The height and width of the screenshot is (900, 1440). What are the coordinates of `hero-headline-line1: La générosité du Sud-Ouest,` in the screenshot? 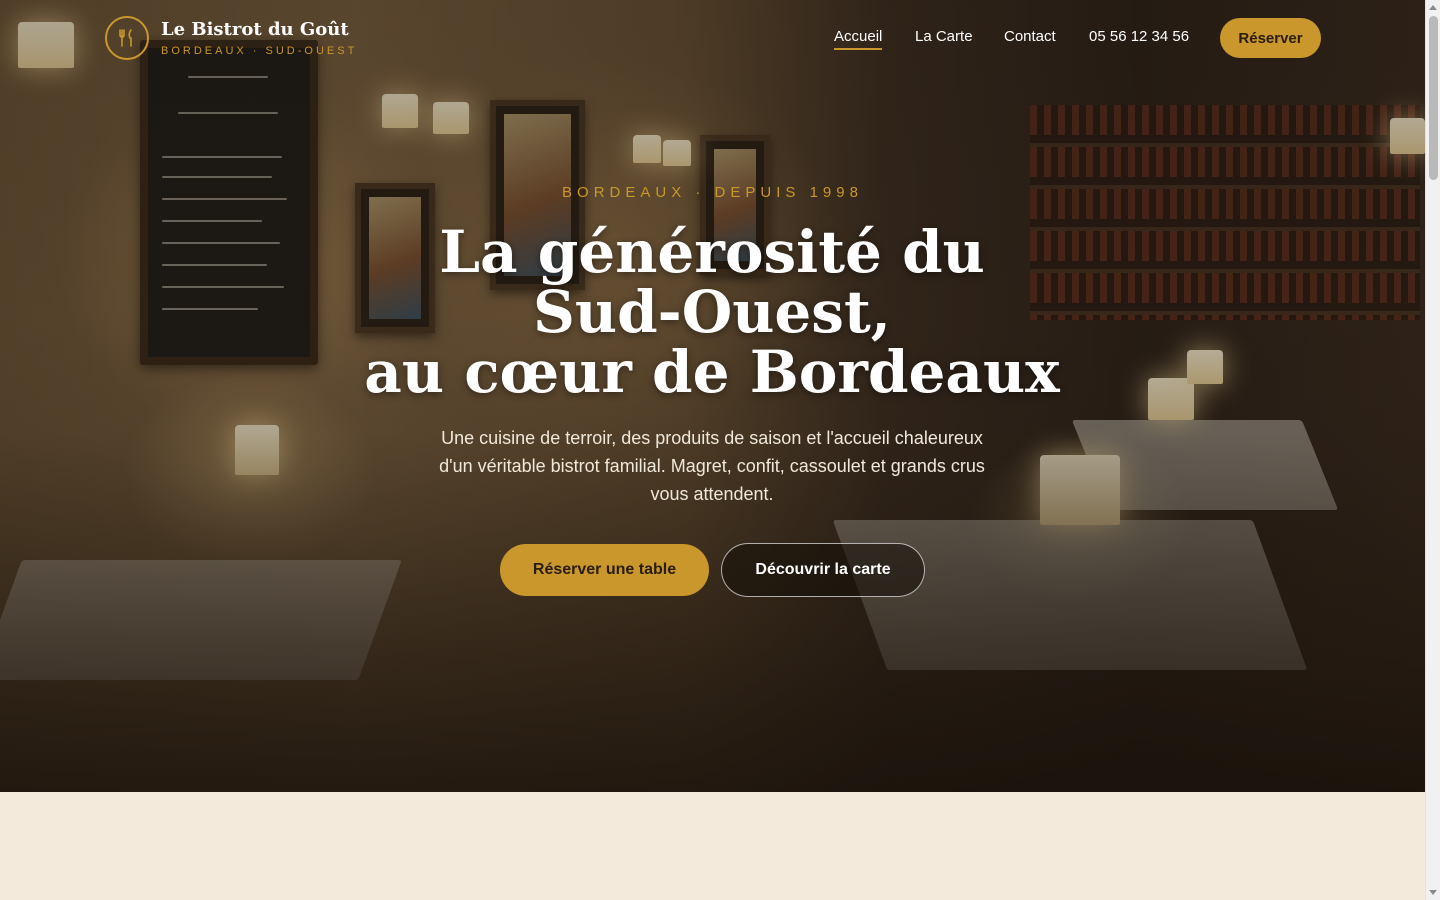 It's located at (712, 282).